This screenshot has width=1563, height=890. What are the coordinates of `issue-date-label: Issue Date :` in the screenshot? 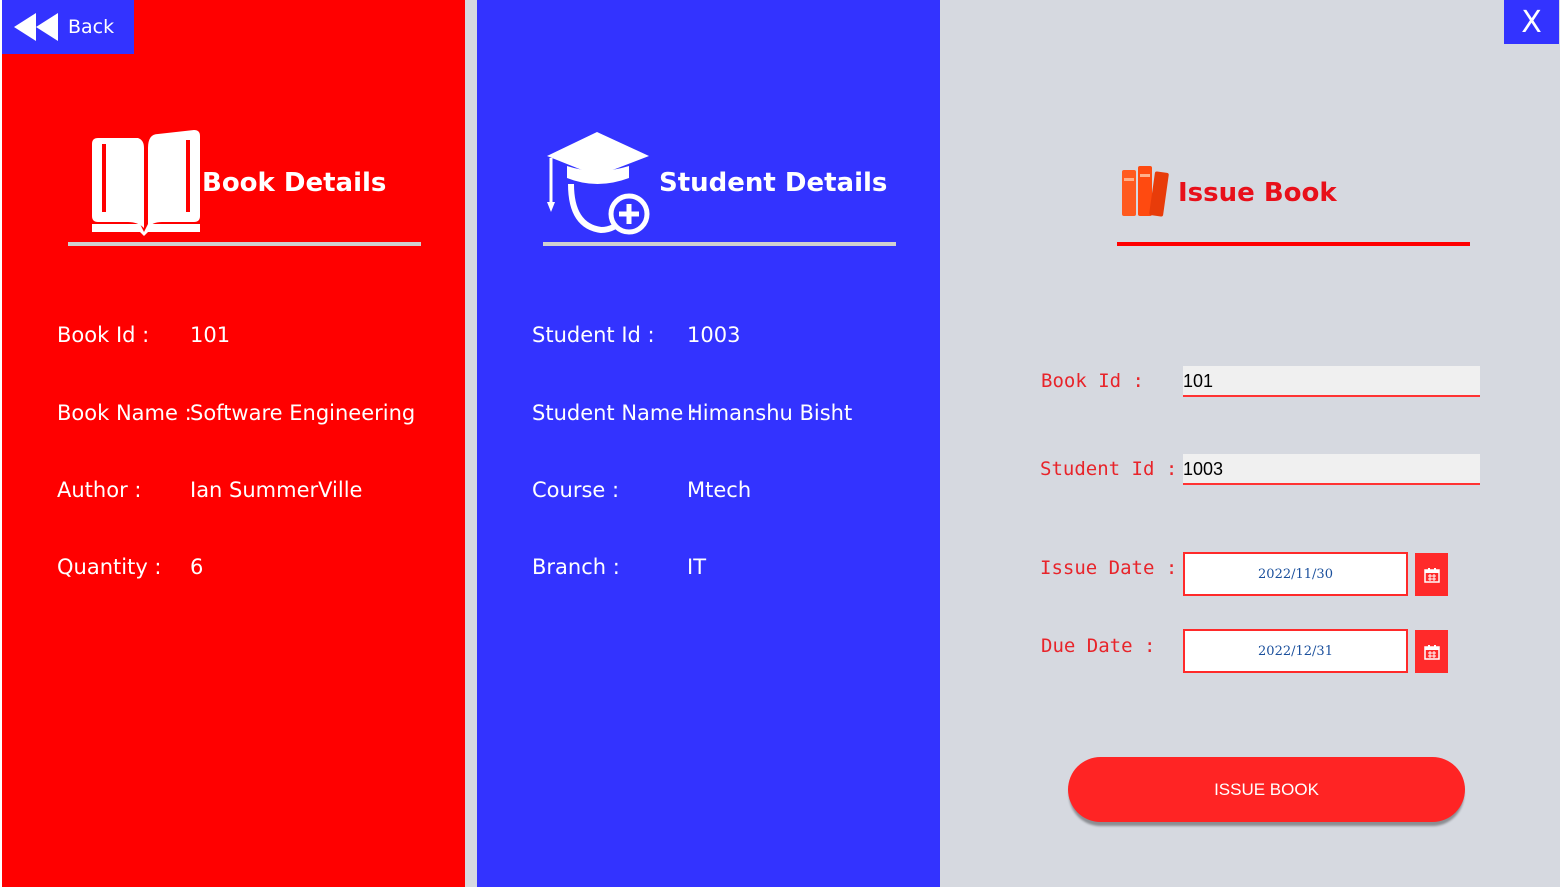 It's located at (1109, 568).